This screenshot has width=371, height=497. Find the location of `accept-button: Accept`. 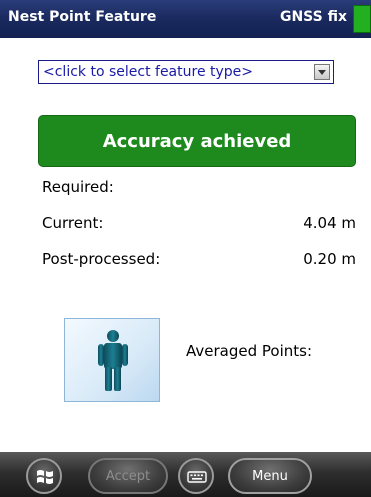

accept-button: Accept is located at coordinates (128, 476).